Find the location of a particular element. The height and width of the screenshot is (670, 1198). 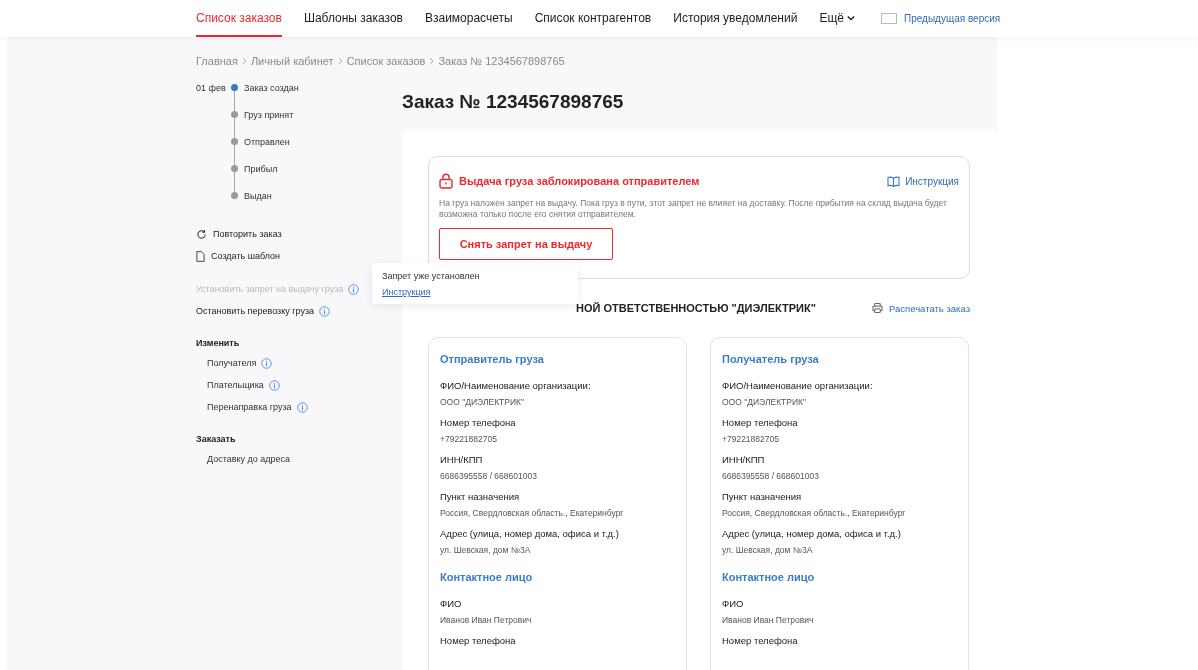

menu-link: Доставку до адреса is located at coordinates (249, 459).